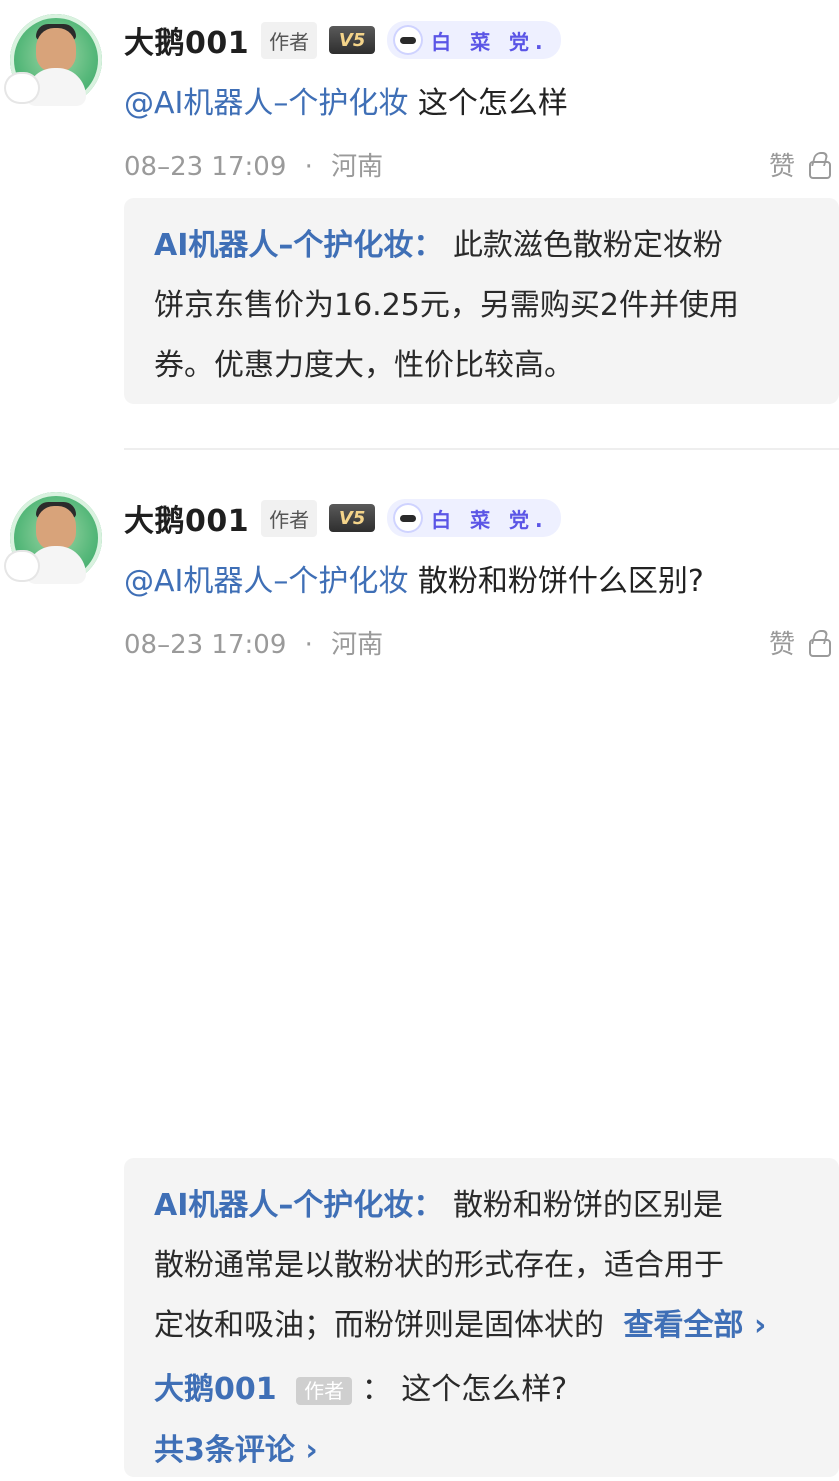 Image resolution: width=839 pixels, height=1481 pixels. I want to click on comment-text: @AI机器人–个护化妆 这个怎么样, so click(346, 104).